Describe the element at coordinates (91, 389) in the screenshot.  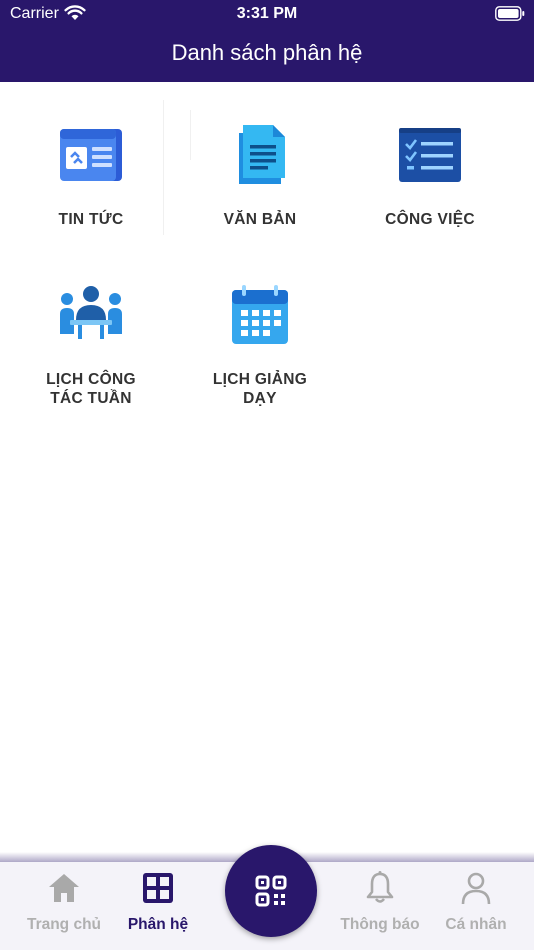
I see `module-label: LỊCH CÔNG TÁC TUẦN` at that location.